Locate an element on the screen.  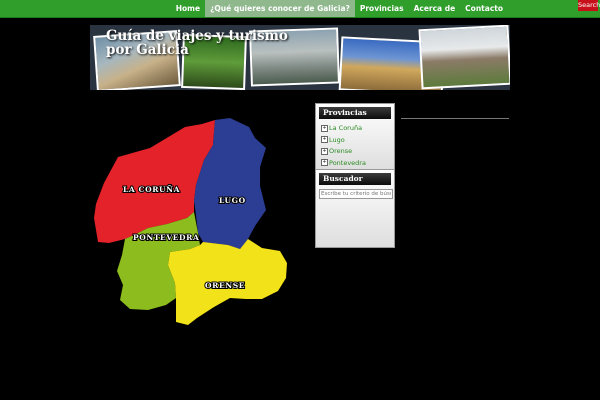
provincia-link-label: Orense is located at coordinates (341, 151).